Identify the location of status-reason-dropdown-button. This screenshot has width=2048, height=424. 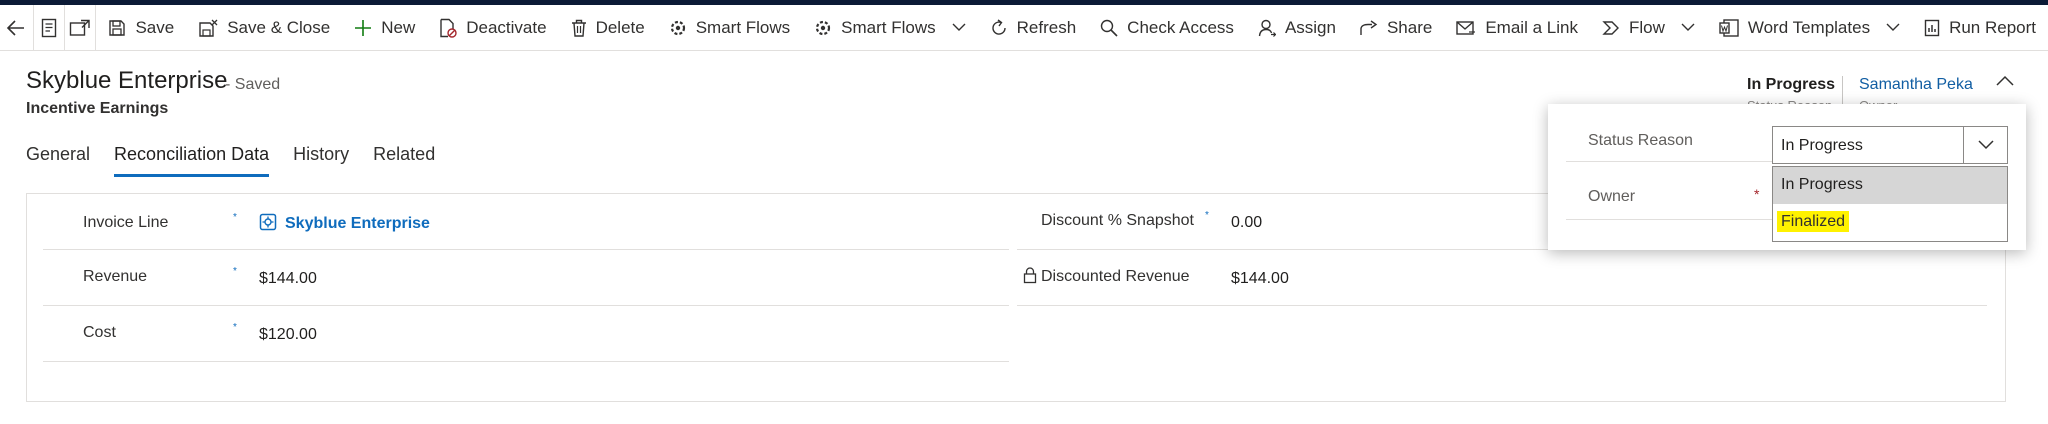
(1985, 145).